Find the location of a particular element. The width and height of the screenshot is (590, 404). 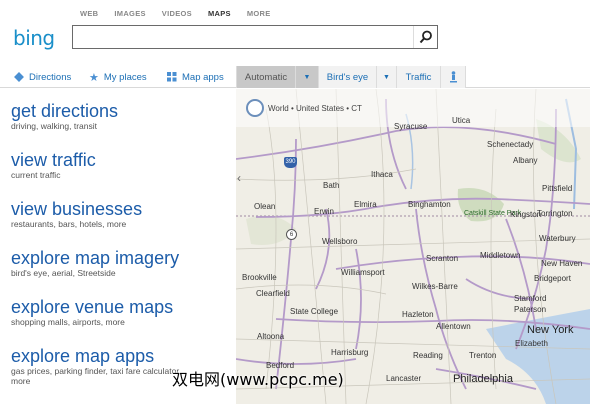

item-title: get directions is located at coordinates (64, 111).